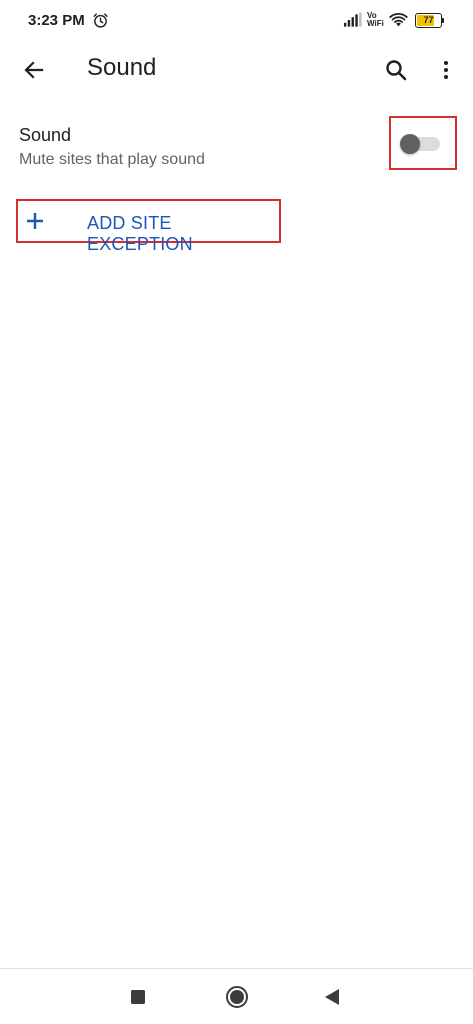  I want to click on sound-toggle, so click(420, 144).